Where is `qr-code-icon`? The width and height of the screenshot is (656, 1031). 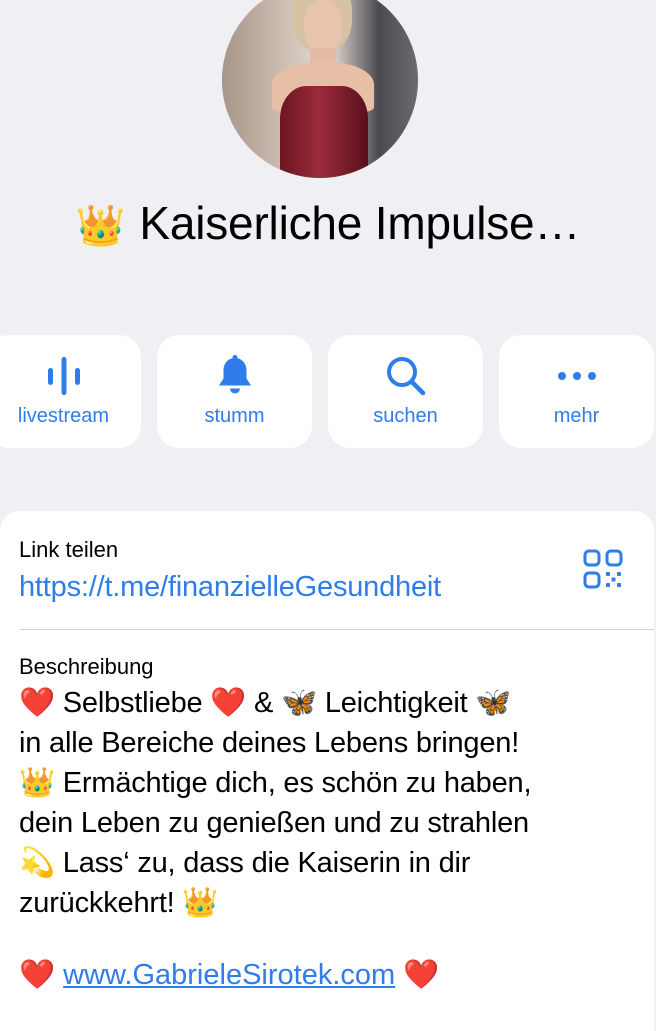 qr-code-icon is located at coordinates (603, 571).